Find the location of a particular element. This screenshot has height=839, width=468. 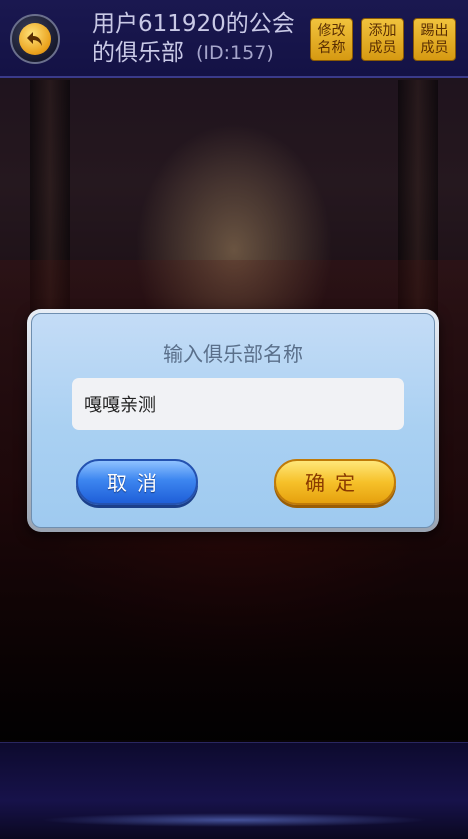

add-member-button: 添加成员 is located at coordinates (382, 39).